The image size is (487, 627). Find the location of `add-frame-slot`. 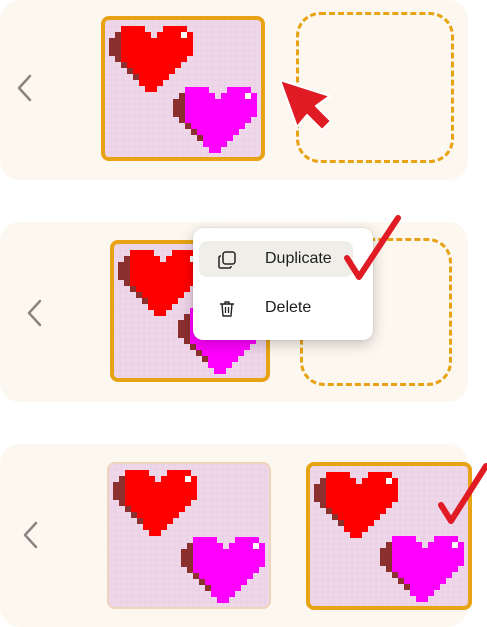

add-frame-slot is located at coordinates (375, 87).